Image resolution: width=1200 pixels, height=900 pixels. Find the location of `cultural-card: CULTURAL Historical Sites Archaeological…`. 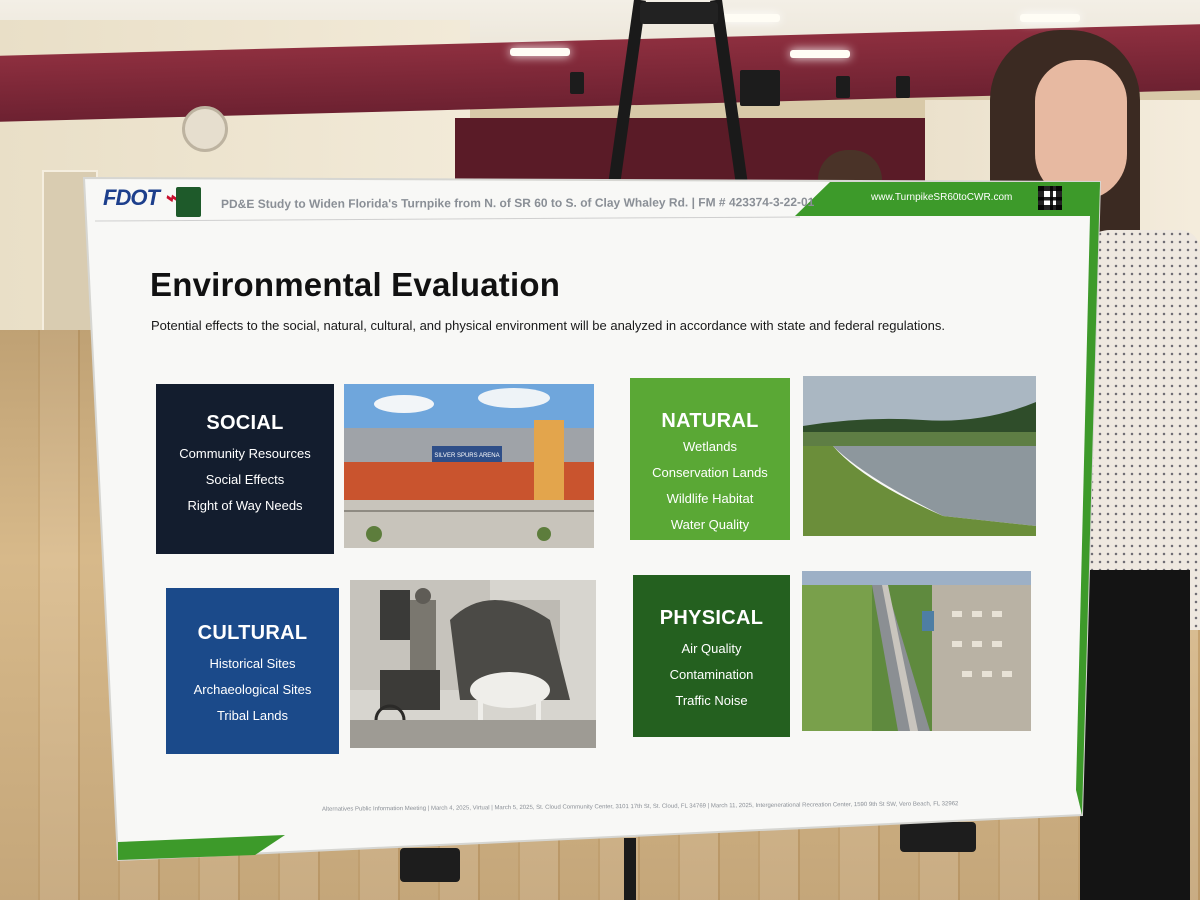

cultural-card: CULTURAL Historical Sites Archaeological… is located at coordinates (252, 671).